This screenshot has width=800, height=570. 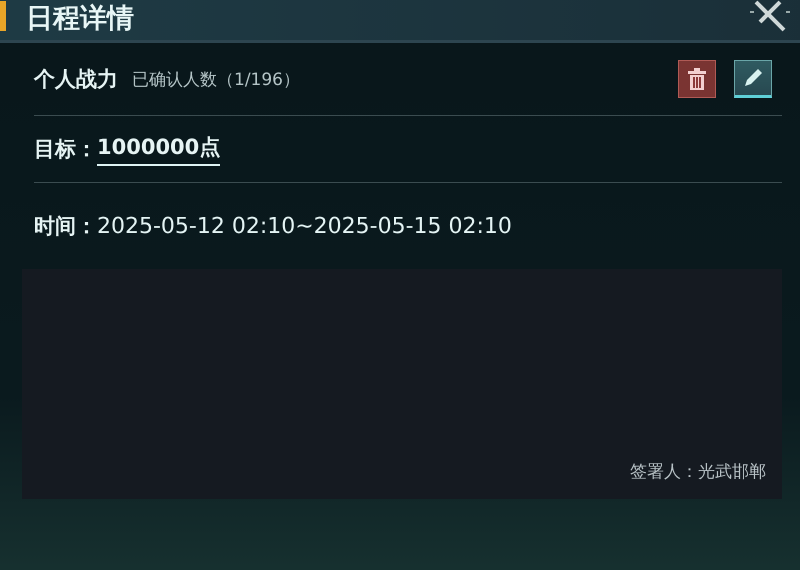 I want to click on time-label: 时间：, so click(x=65, y=226).